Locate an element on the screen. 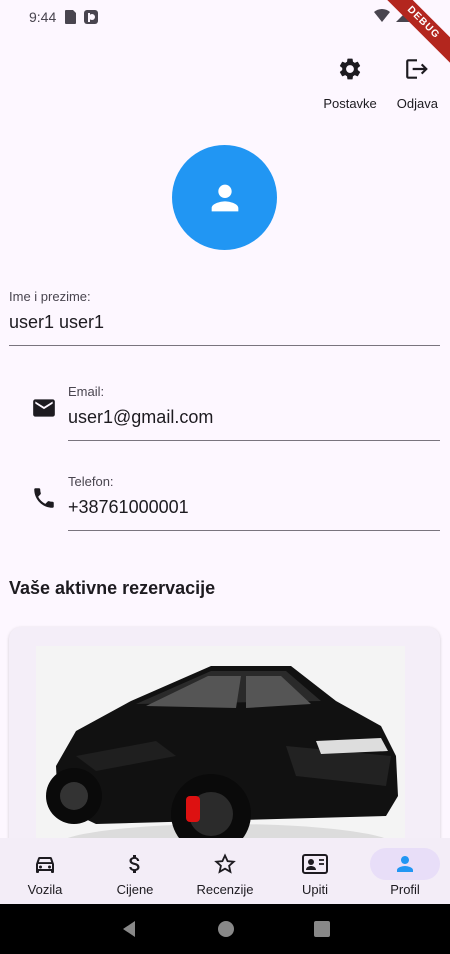 The width and height of the screenshot is (450, 954). nav-label: Profil is located at coordinates (405, 889).